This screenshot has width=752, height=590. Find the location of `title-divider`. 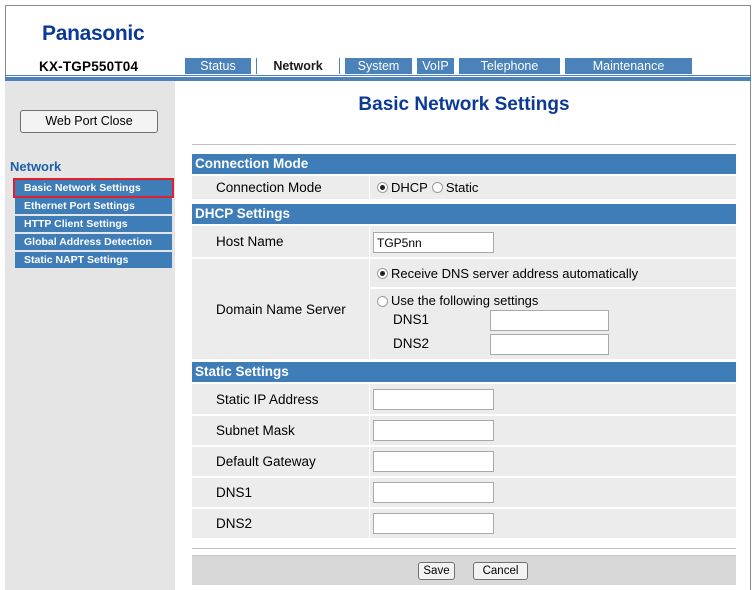

title-divider is located at coordinates (464, 144).